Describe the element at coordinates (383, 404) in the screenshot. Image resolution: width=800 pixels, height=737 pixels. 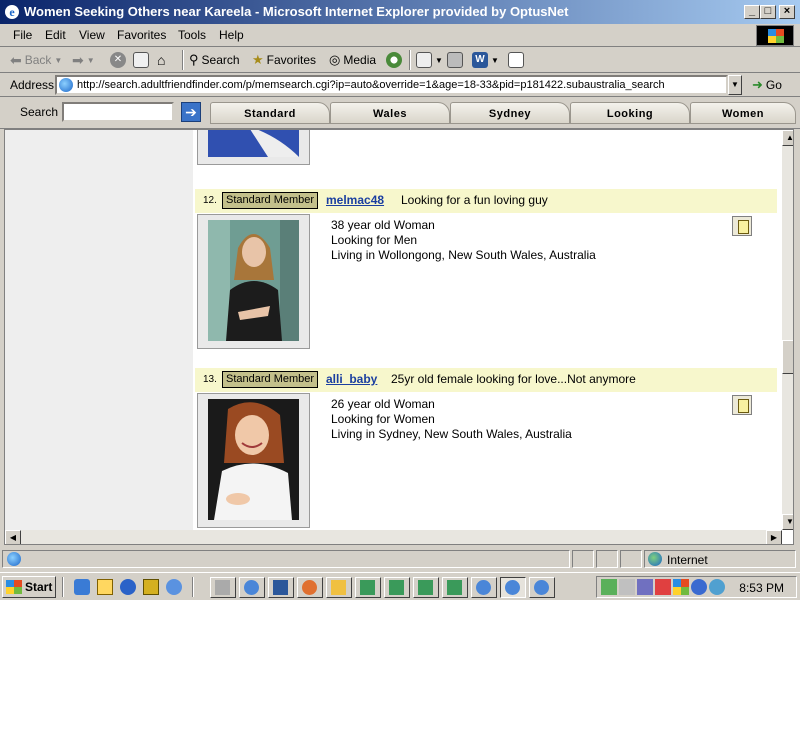
I see `profile-age-gender: 26 year old Woman` at that location.